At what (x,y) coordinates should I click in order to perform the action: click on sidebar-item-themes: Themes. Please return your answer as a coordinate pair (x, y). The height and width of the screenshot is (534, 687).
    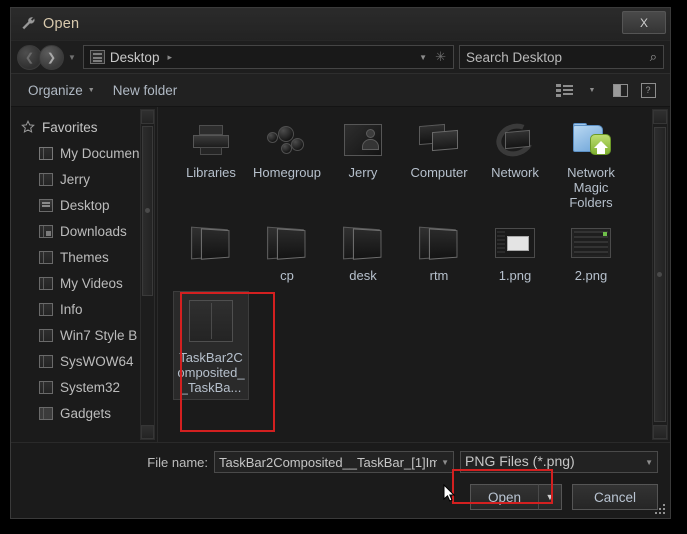
    Looking at the image, I should click on (84, 257).